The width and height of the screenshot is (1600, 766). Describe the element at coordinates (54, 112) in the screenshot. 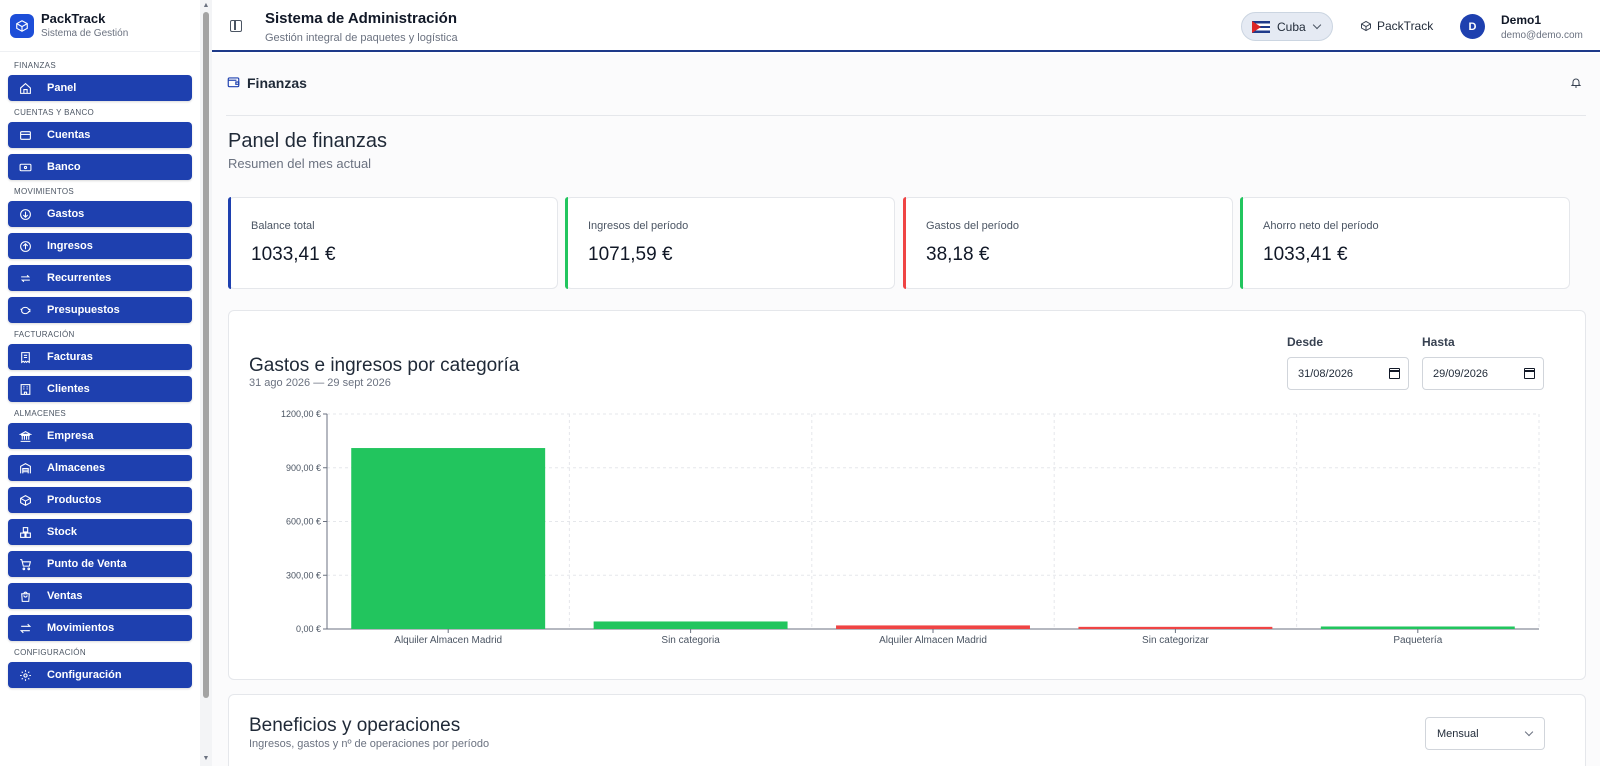

I see `sidebar-section-label: CUENTAS Y BANCO` at that location.